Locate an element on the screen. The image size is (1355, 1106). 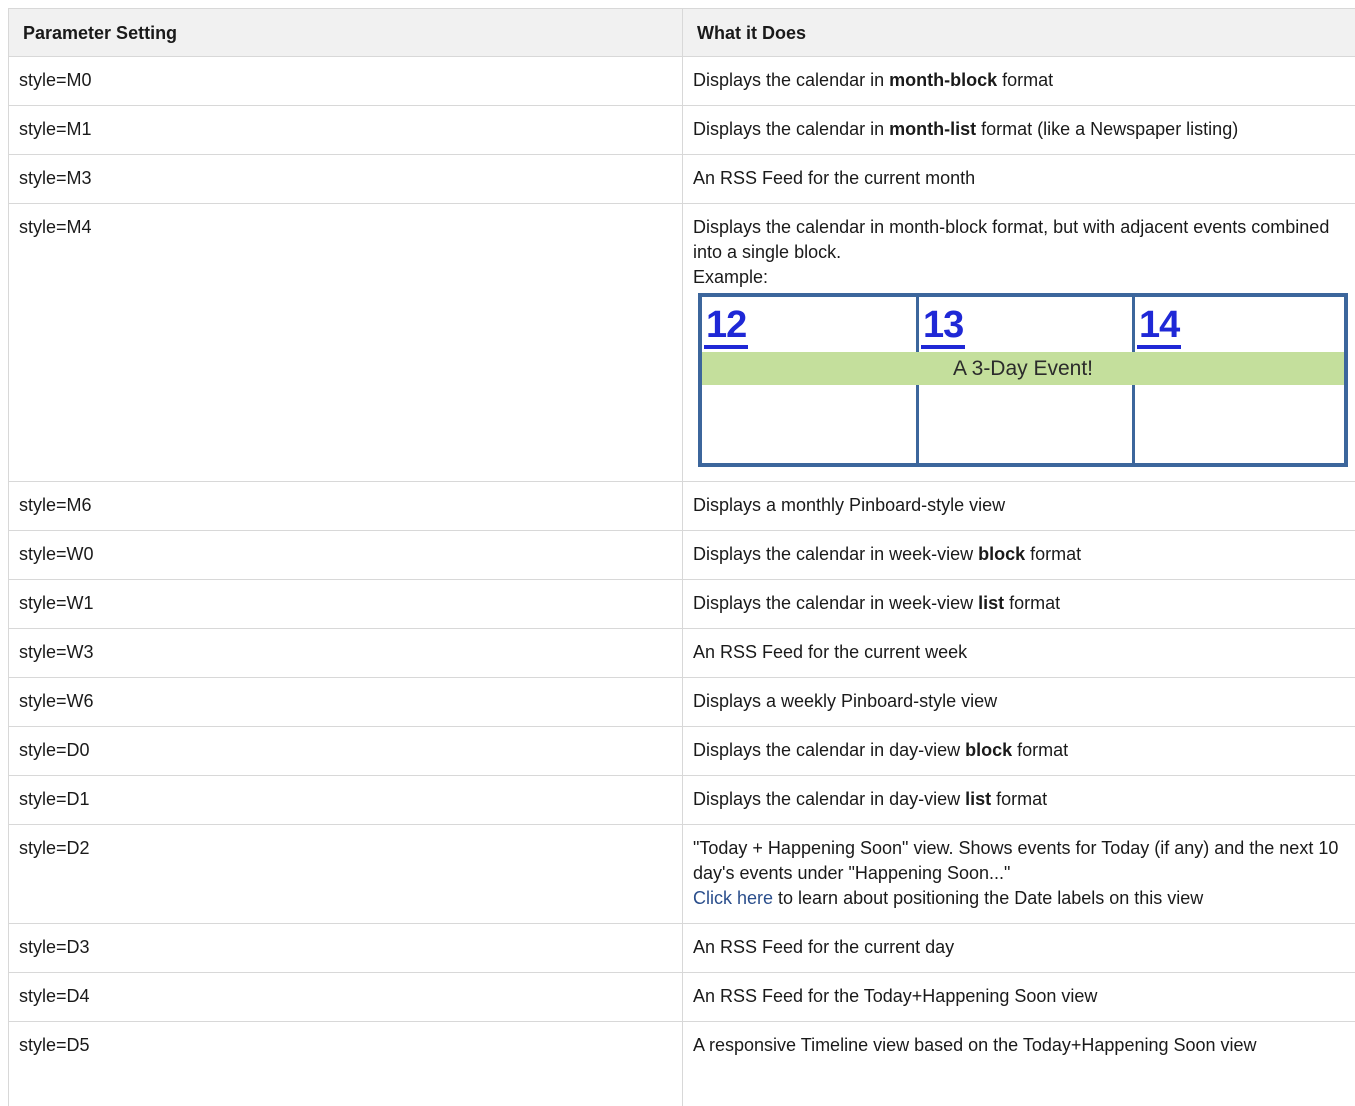
table-row: style=D3 An RSS Feed for the current day is located at coordinates (682, 948).